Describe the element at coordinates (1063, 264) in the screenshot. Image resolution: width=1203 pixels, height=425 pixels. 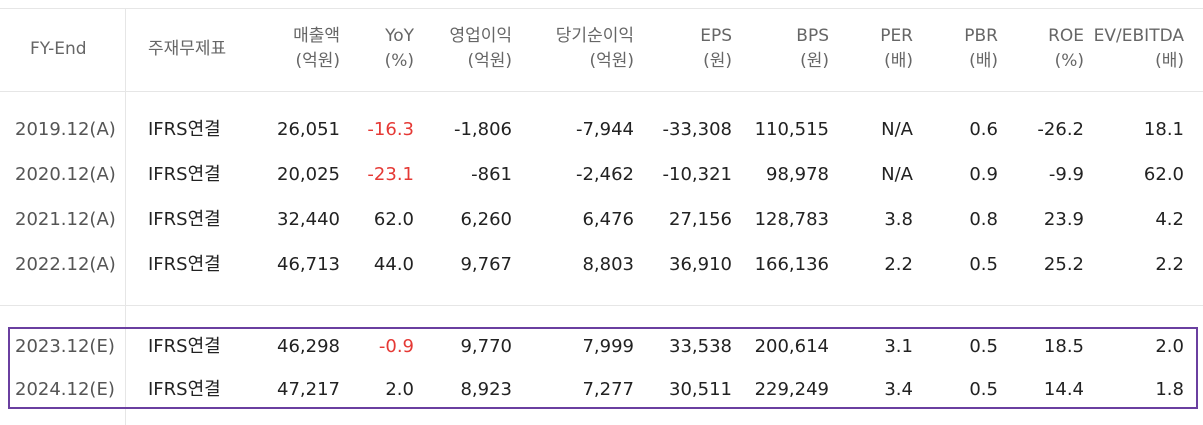
I see `cell-roe: 25.2` at that location.